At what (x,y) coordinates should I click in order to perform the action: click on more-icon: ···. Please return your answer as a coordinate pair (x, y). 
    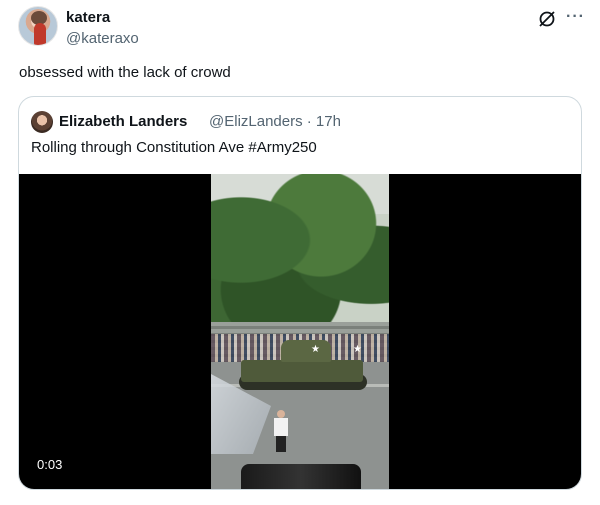
    Looking at the image, I should click on (575, 17).